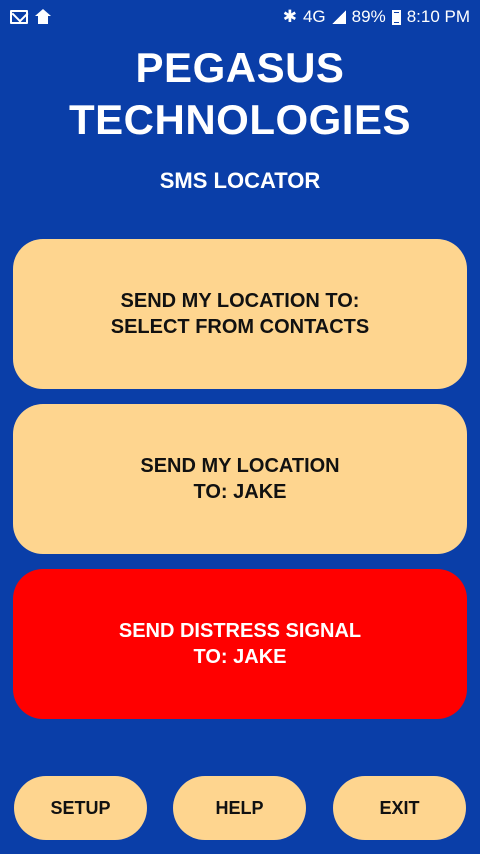 The height and width of the screenshot is (854, 480). What do you see at coordinates (240, 180) in the screenshot?
I see `app-subtitle: SMS LOCATOR` at bounding box center [240, 180].